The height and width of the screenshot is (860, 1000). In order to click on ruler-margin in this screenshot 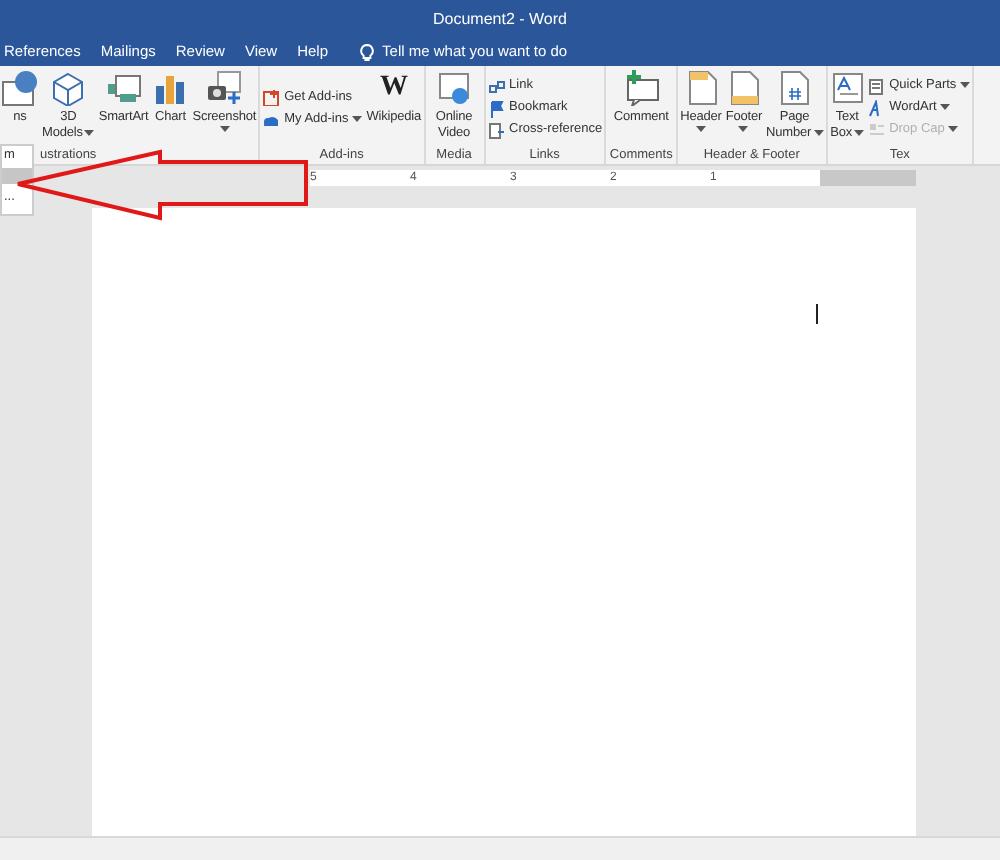, I will do `click(868, 178)`.